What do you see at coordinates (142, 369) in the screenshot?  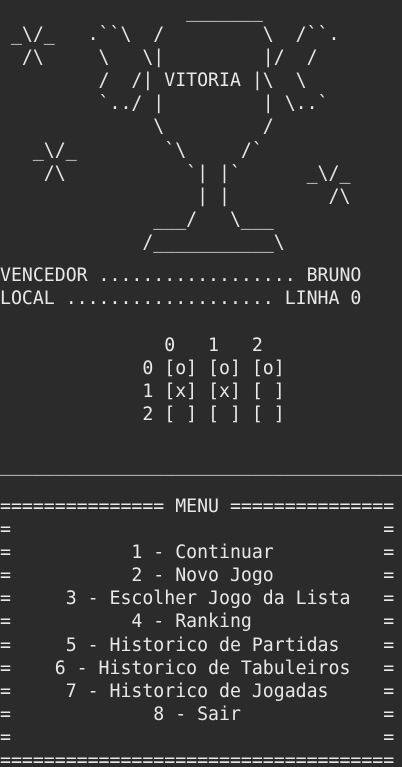 I see `board-row: 0 [o] [o] [o]` at bounding box center [142, 369].